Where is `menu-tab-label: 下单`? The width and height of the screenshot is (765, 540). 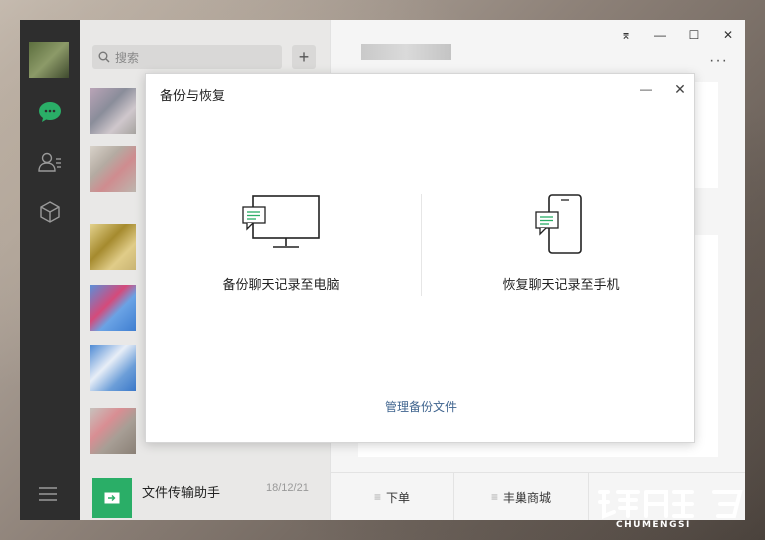
menu-tab-label: 下单 is located at coordinates (398, 497).